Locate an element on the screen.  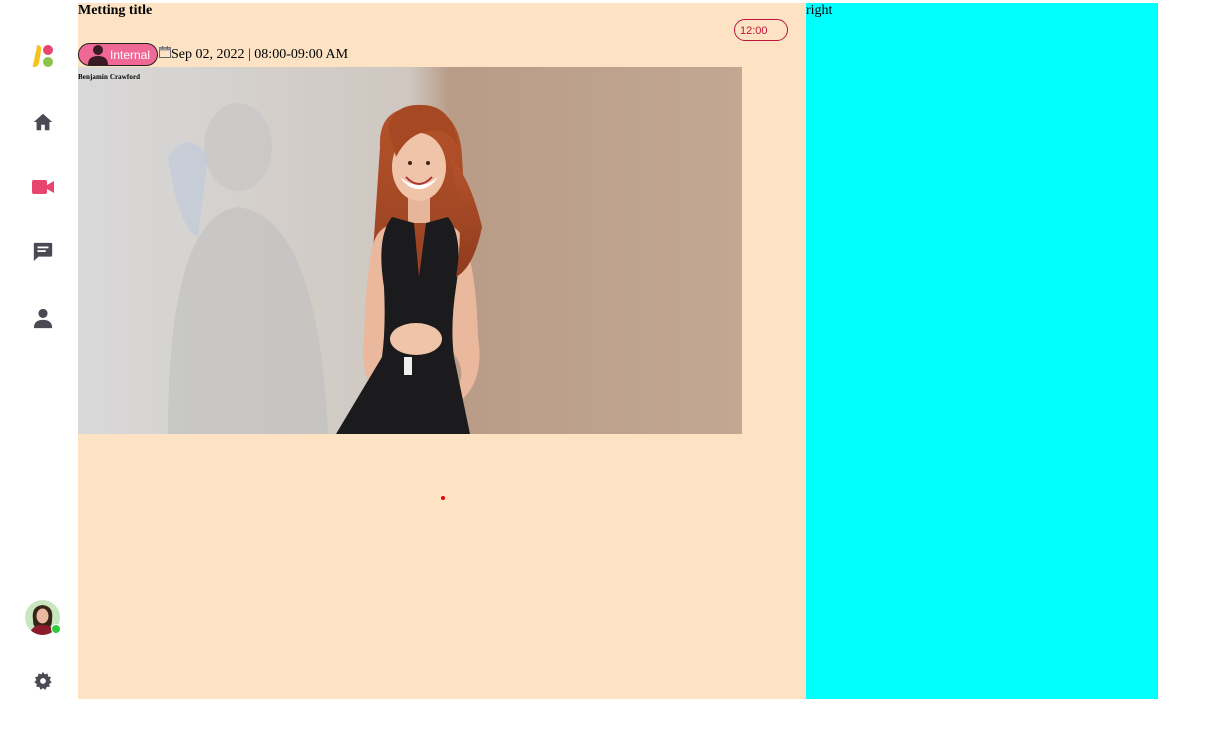
video-icon is located at coordinates (42, 186).